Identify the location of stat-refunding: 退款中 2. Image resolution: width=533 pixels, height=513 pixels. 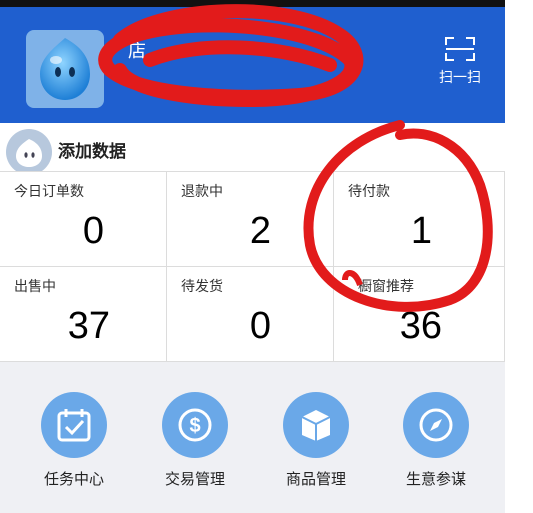
(250, 219).